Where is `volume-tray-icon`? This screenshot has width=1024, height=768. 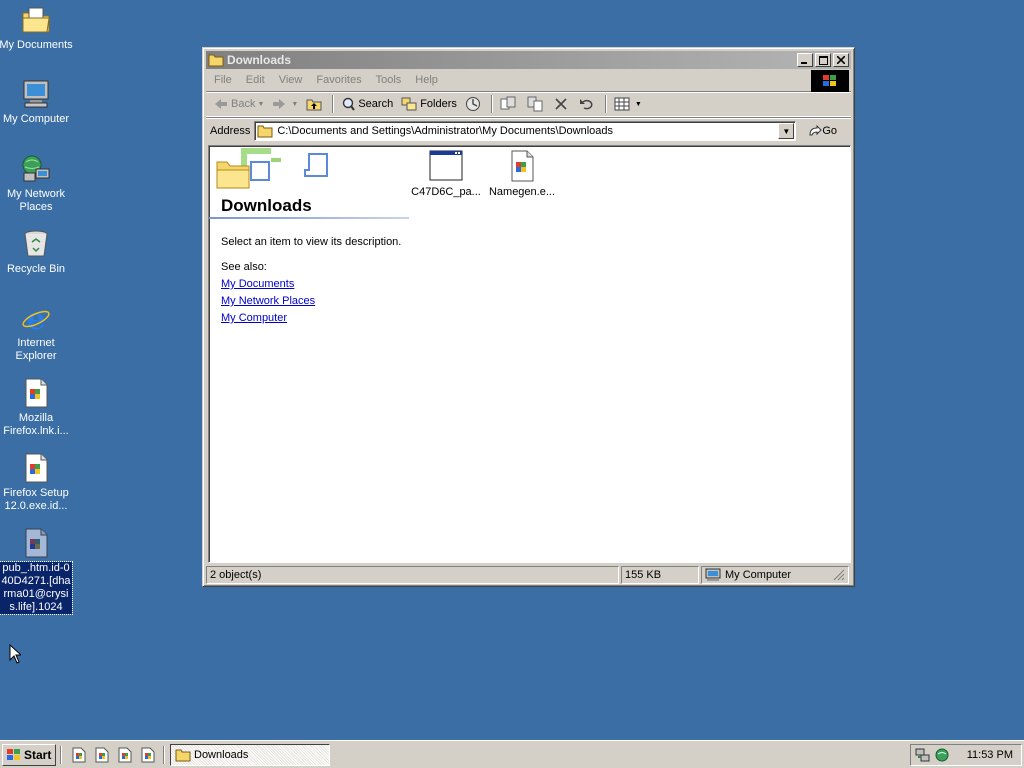
volume-tray-icon is located at coordinates (942, 755).